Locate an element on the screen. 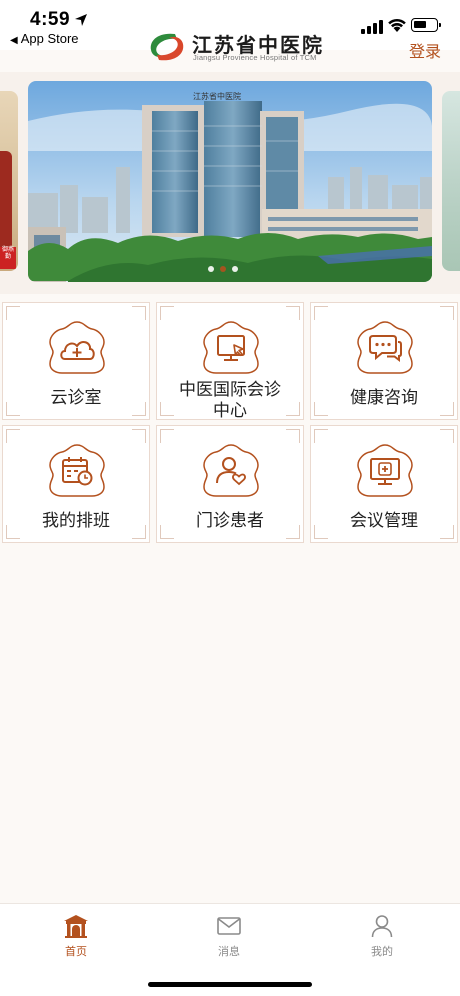  monitor-cursor-icon is located at coordinates (231, 347).